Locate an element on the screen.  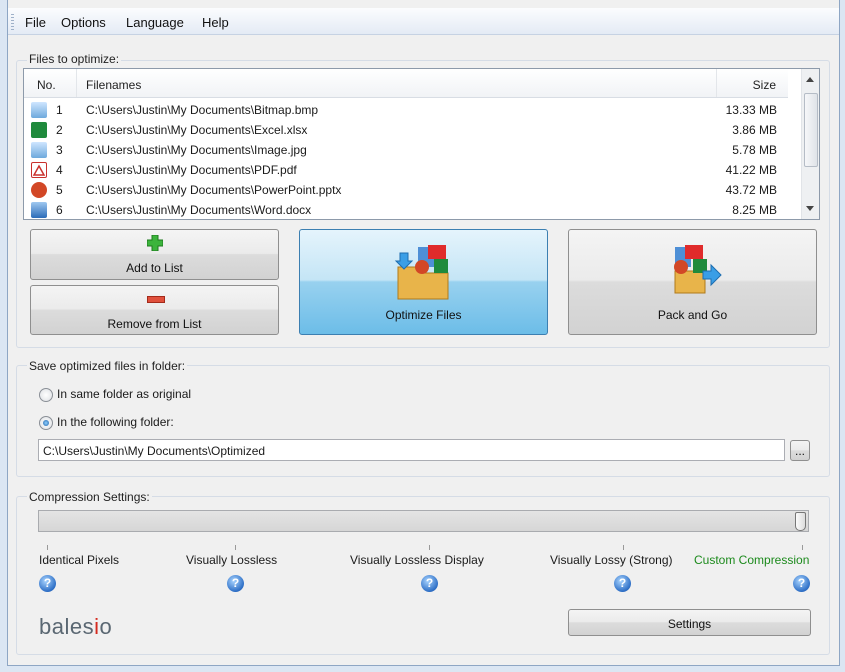
row-size: 13.33 MB is located at coordinates (751, 110).